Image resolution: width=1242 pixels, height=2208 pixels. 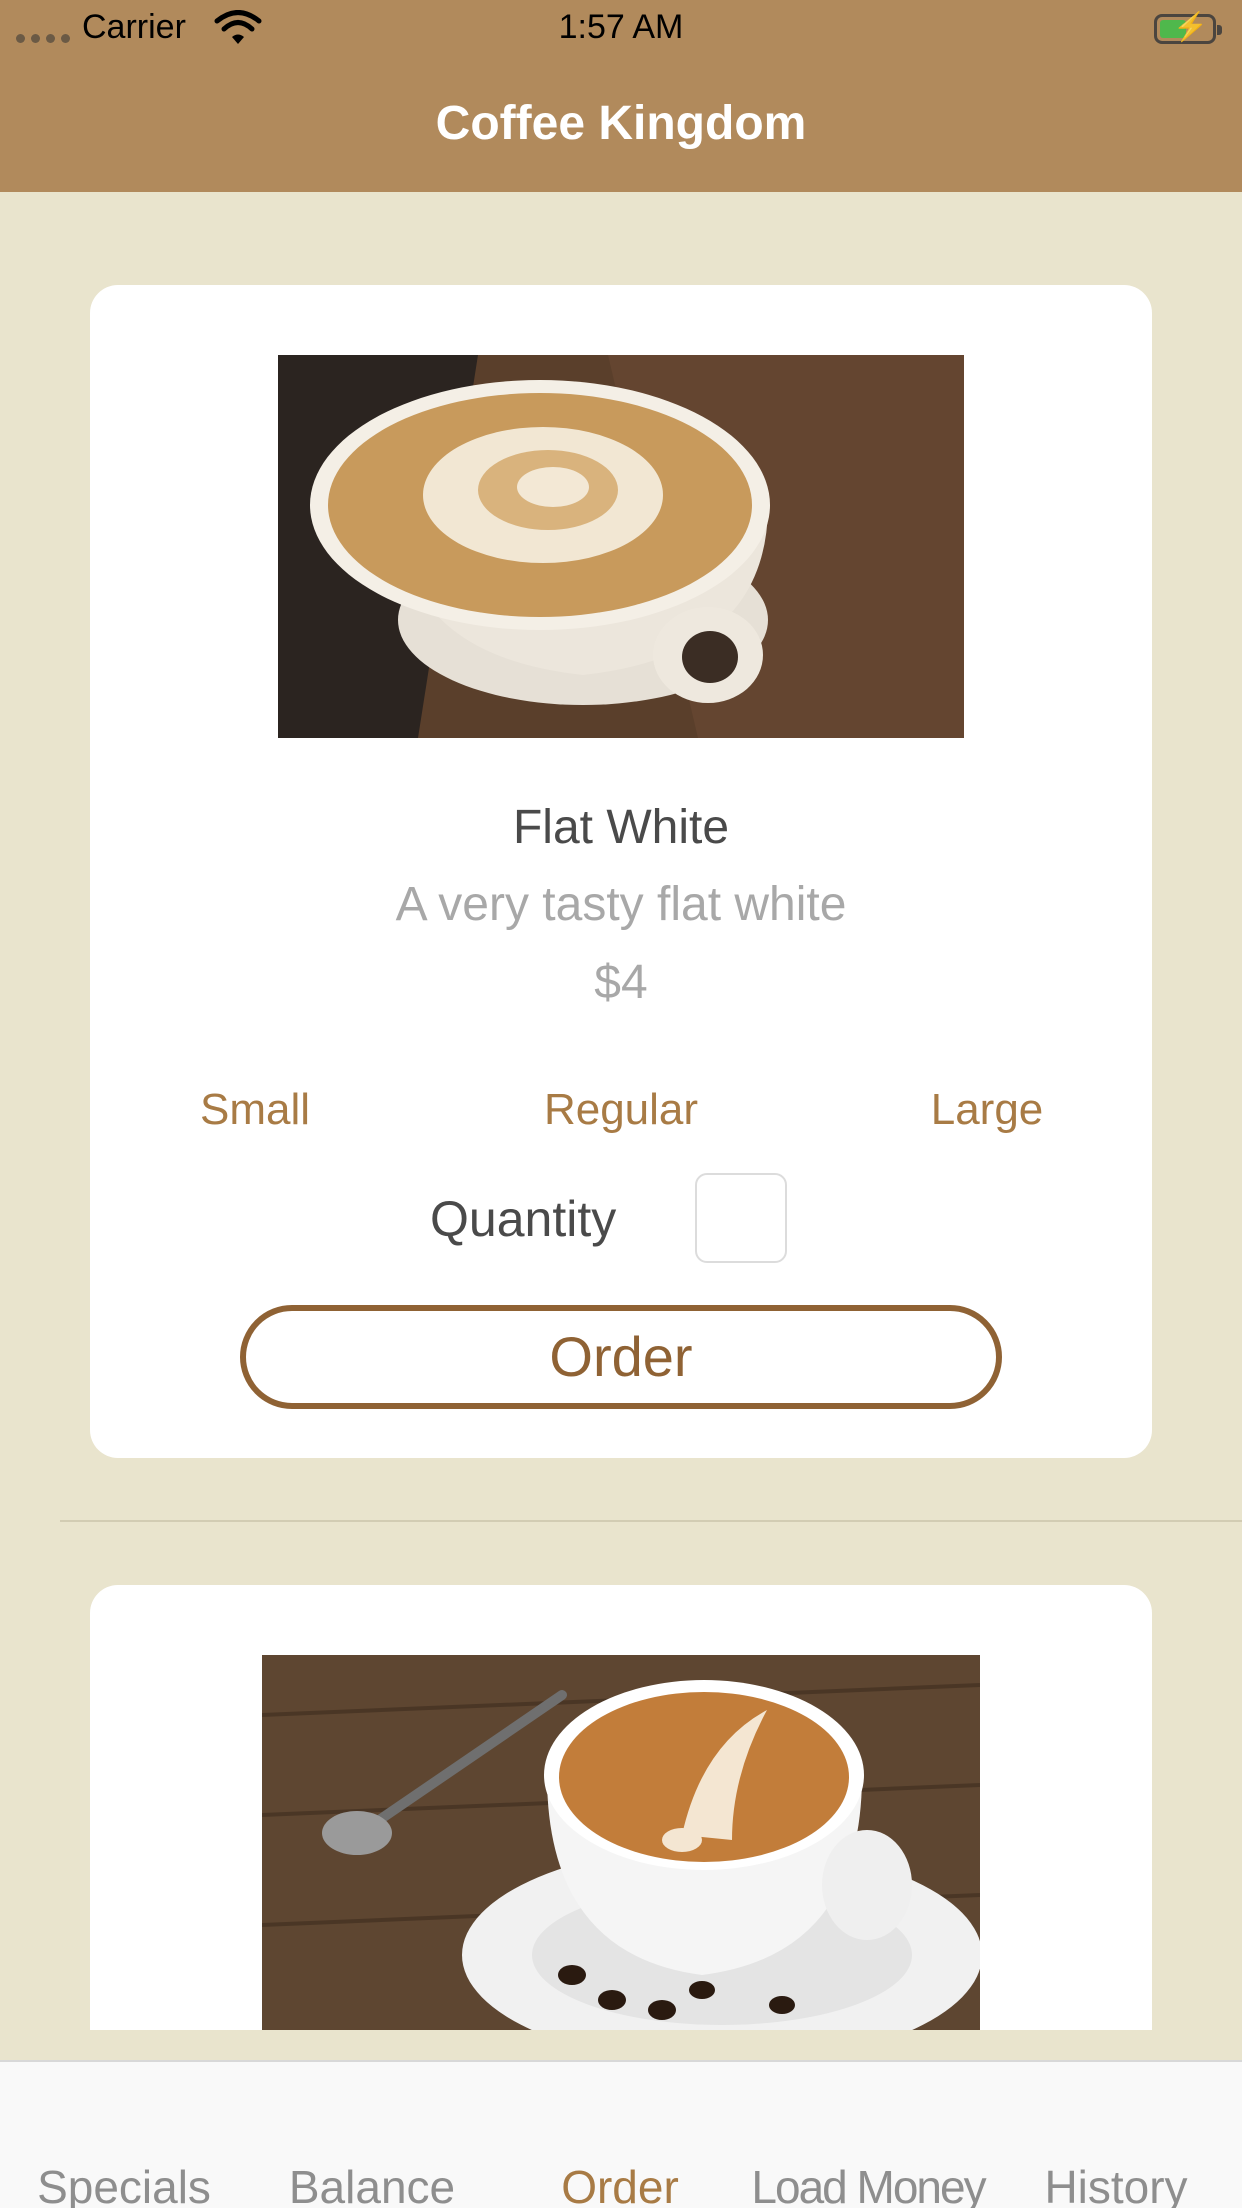 What do you see at coordinates (868, 2184) in the screenshot?
I see `tab-load-money: Load Money` at bounding box center [868, 2184].